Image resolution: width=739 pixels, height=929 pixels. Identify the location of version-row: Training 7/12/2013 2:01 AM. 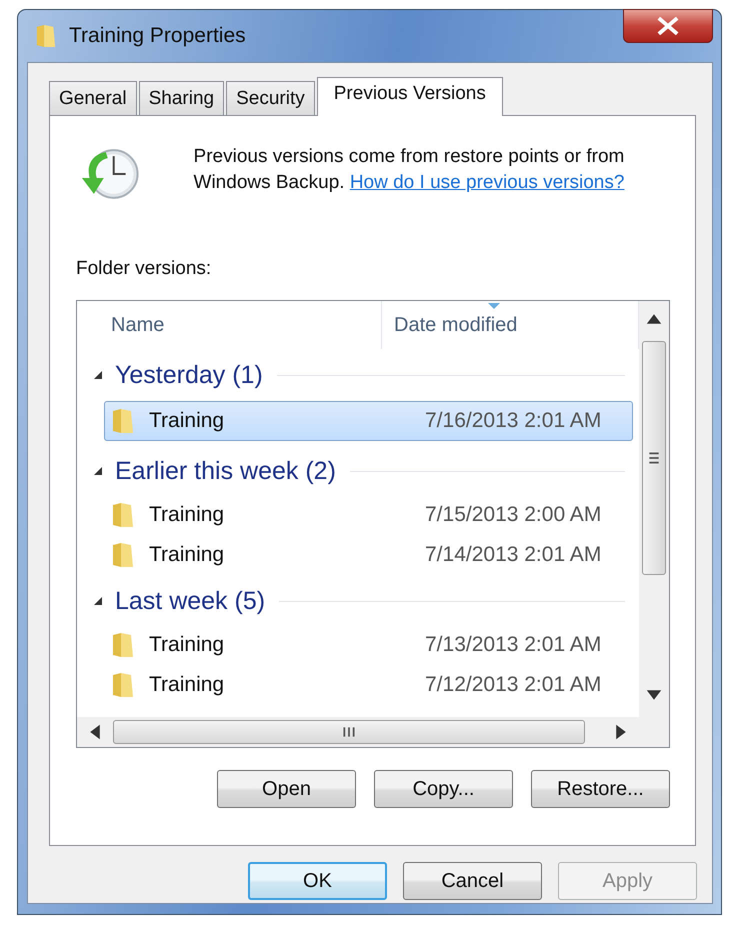
(368, 685).